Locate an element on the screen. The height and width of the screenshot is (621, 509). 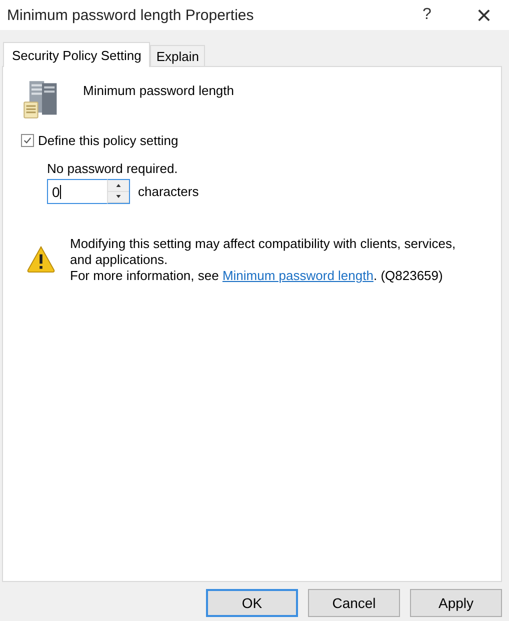
setting-caption: No password required. is located at coordinates (113, 168).